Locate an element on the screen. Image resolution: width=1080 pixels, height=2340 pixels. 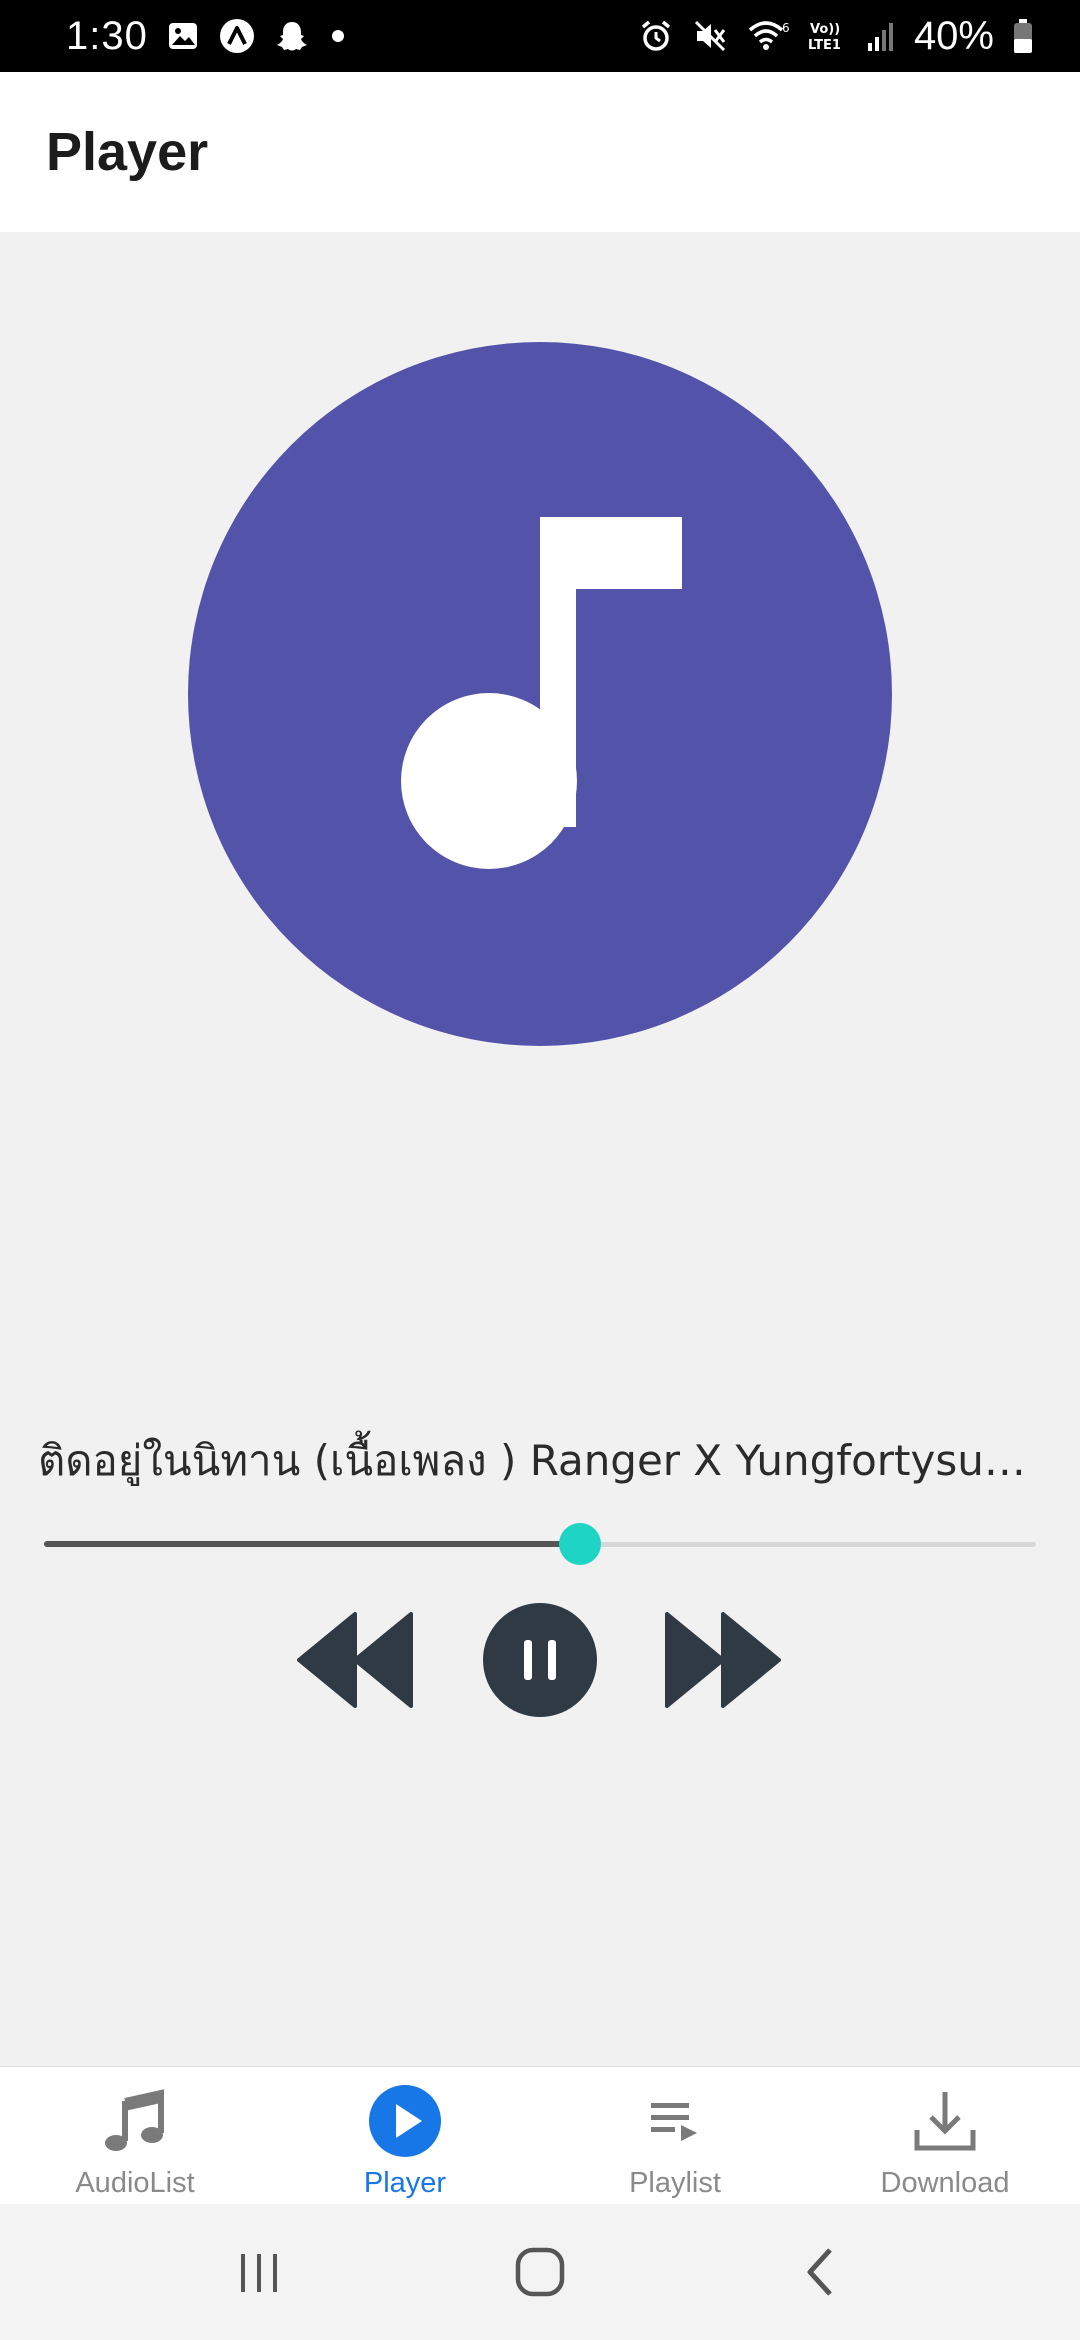
mute-icon is located at coordinates (710, 36).